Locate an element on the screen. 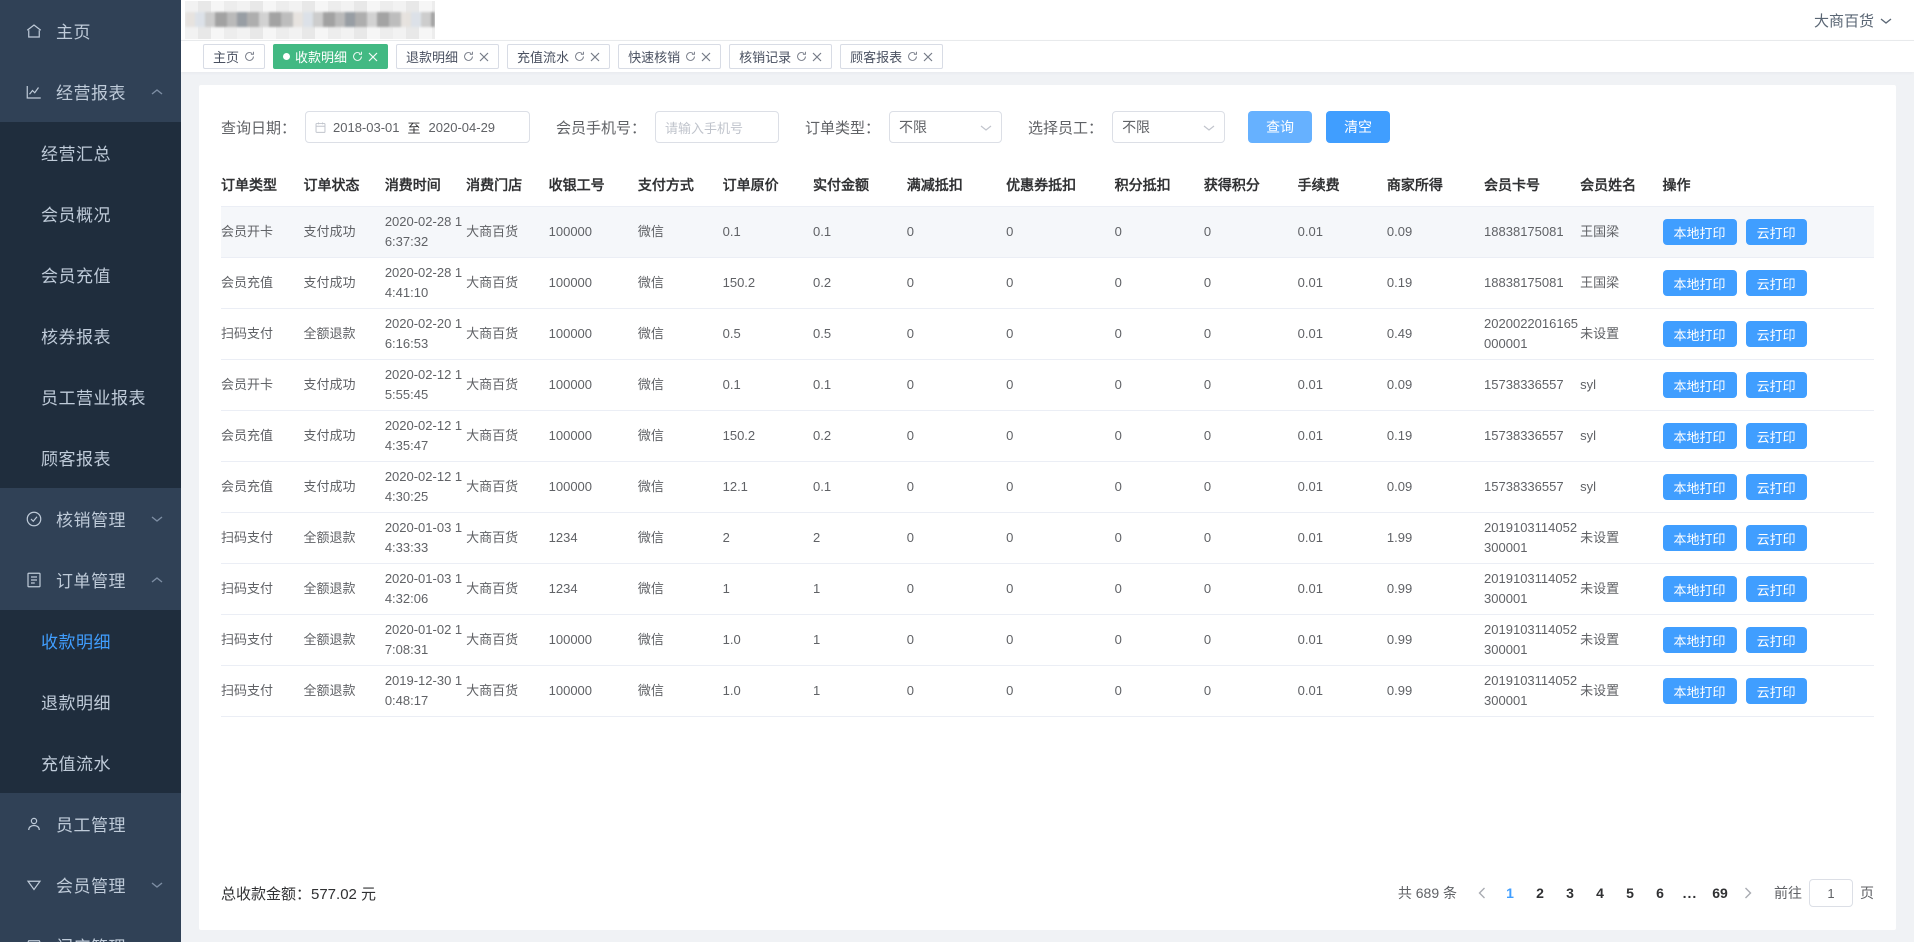 The height and width of the screenshot is (942, 1914). page-button-5: 5 is located at coordinates (1630, 893).